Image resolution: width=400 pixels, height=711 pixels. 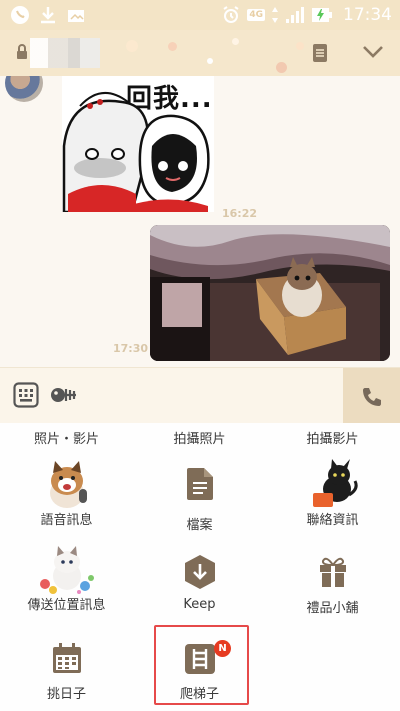 I want to click on black-cat-icon, so click(x=335, y=483).